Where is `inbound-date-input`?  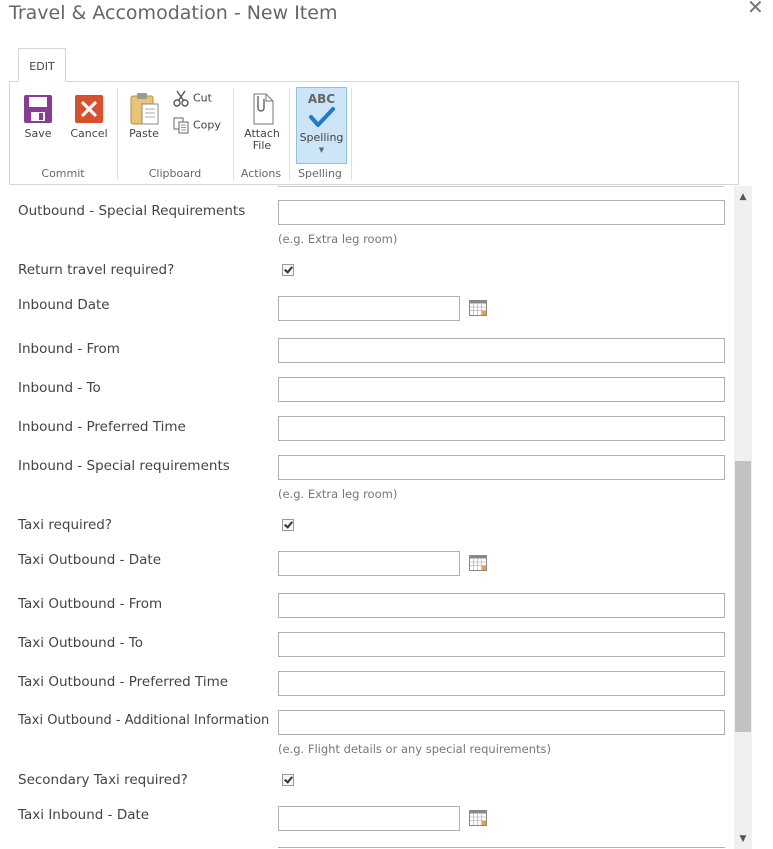 inbound-date-input is located at coordinates (369, 308).